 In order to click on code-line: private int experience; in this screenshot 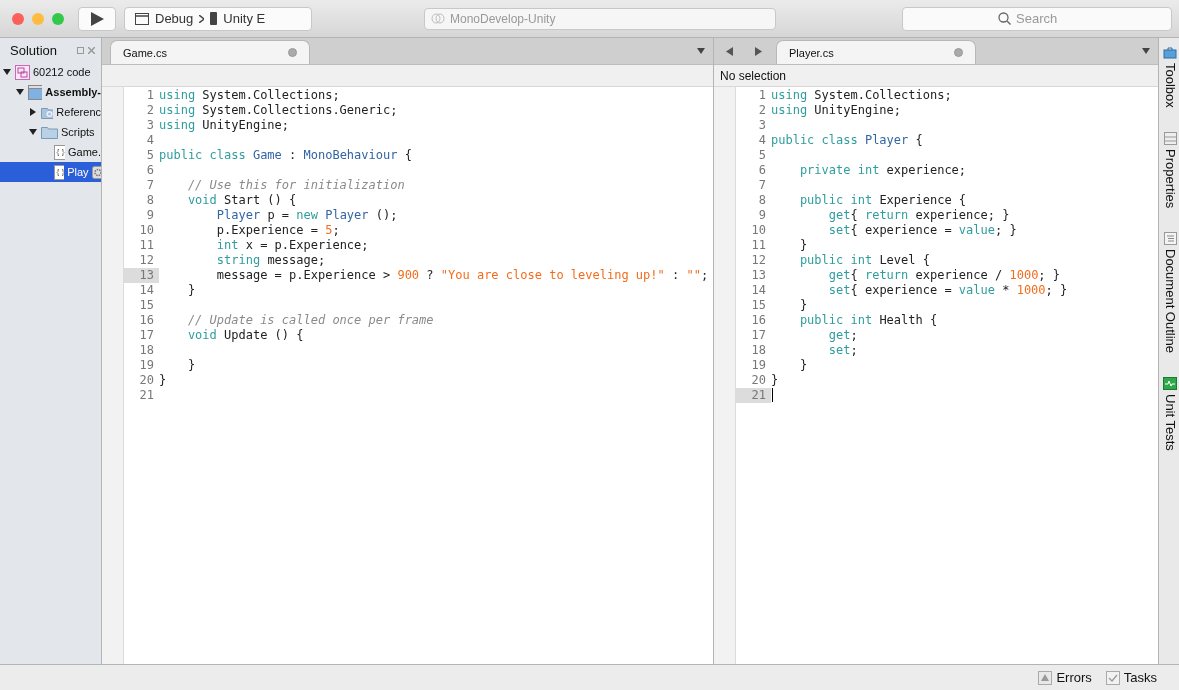, I will do `click(882, 170)`.